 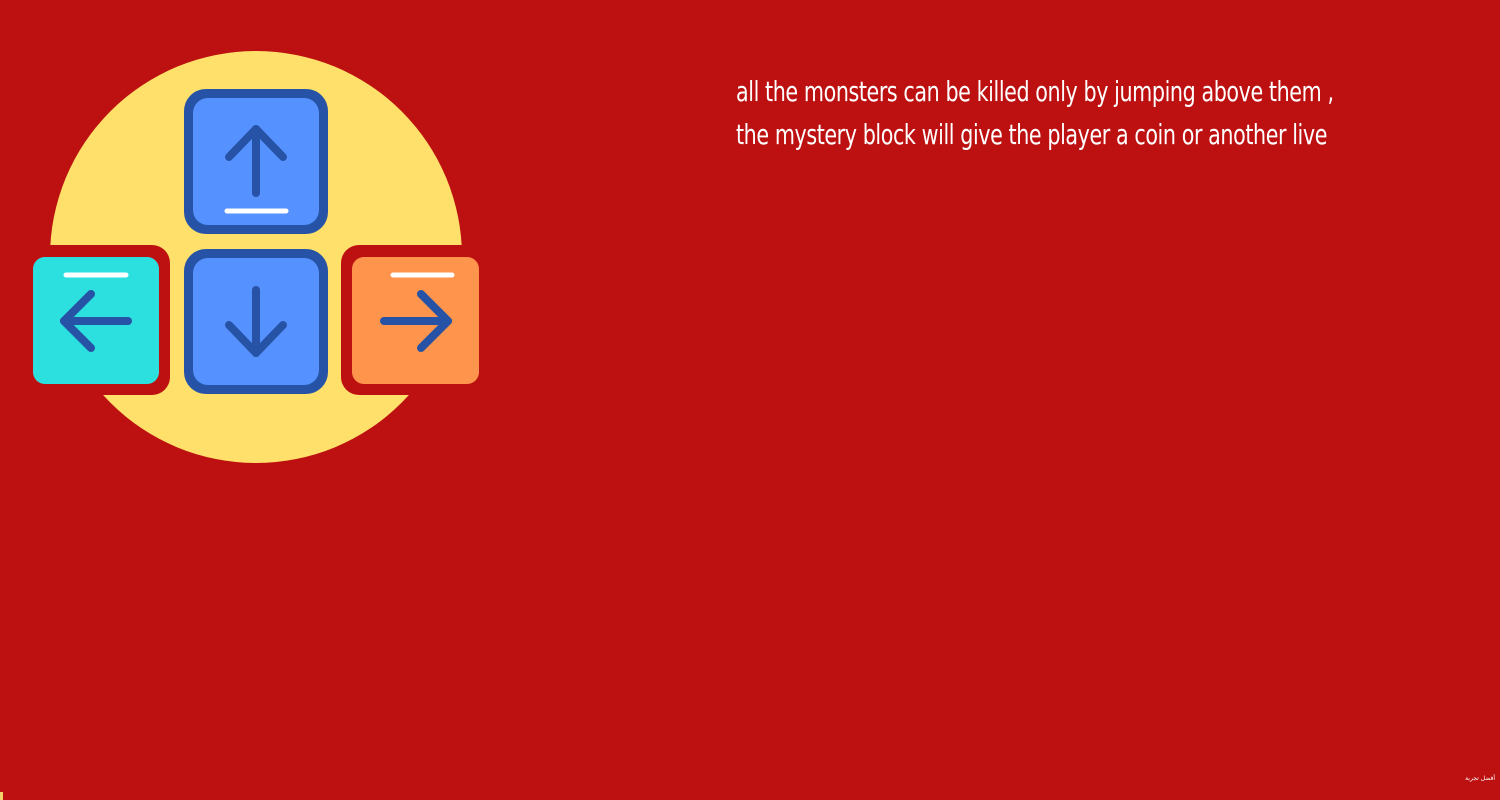 I want to click on right-arrow-key, so click(x=415, y=320).